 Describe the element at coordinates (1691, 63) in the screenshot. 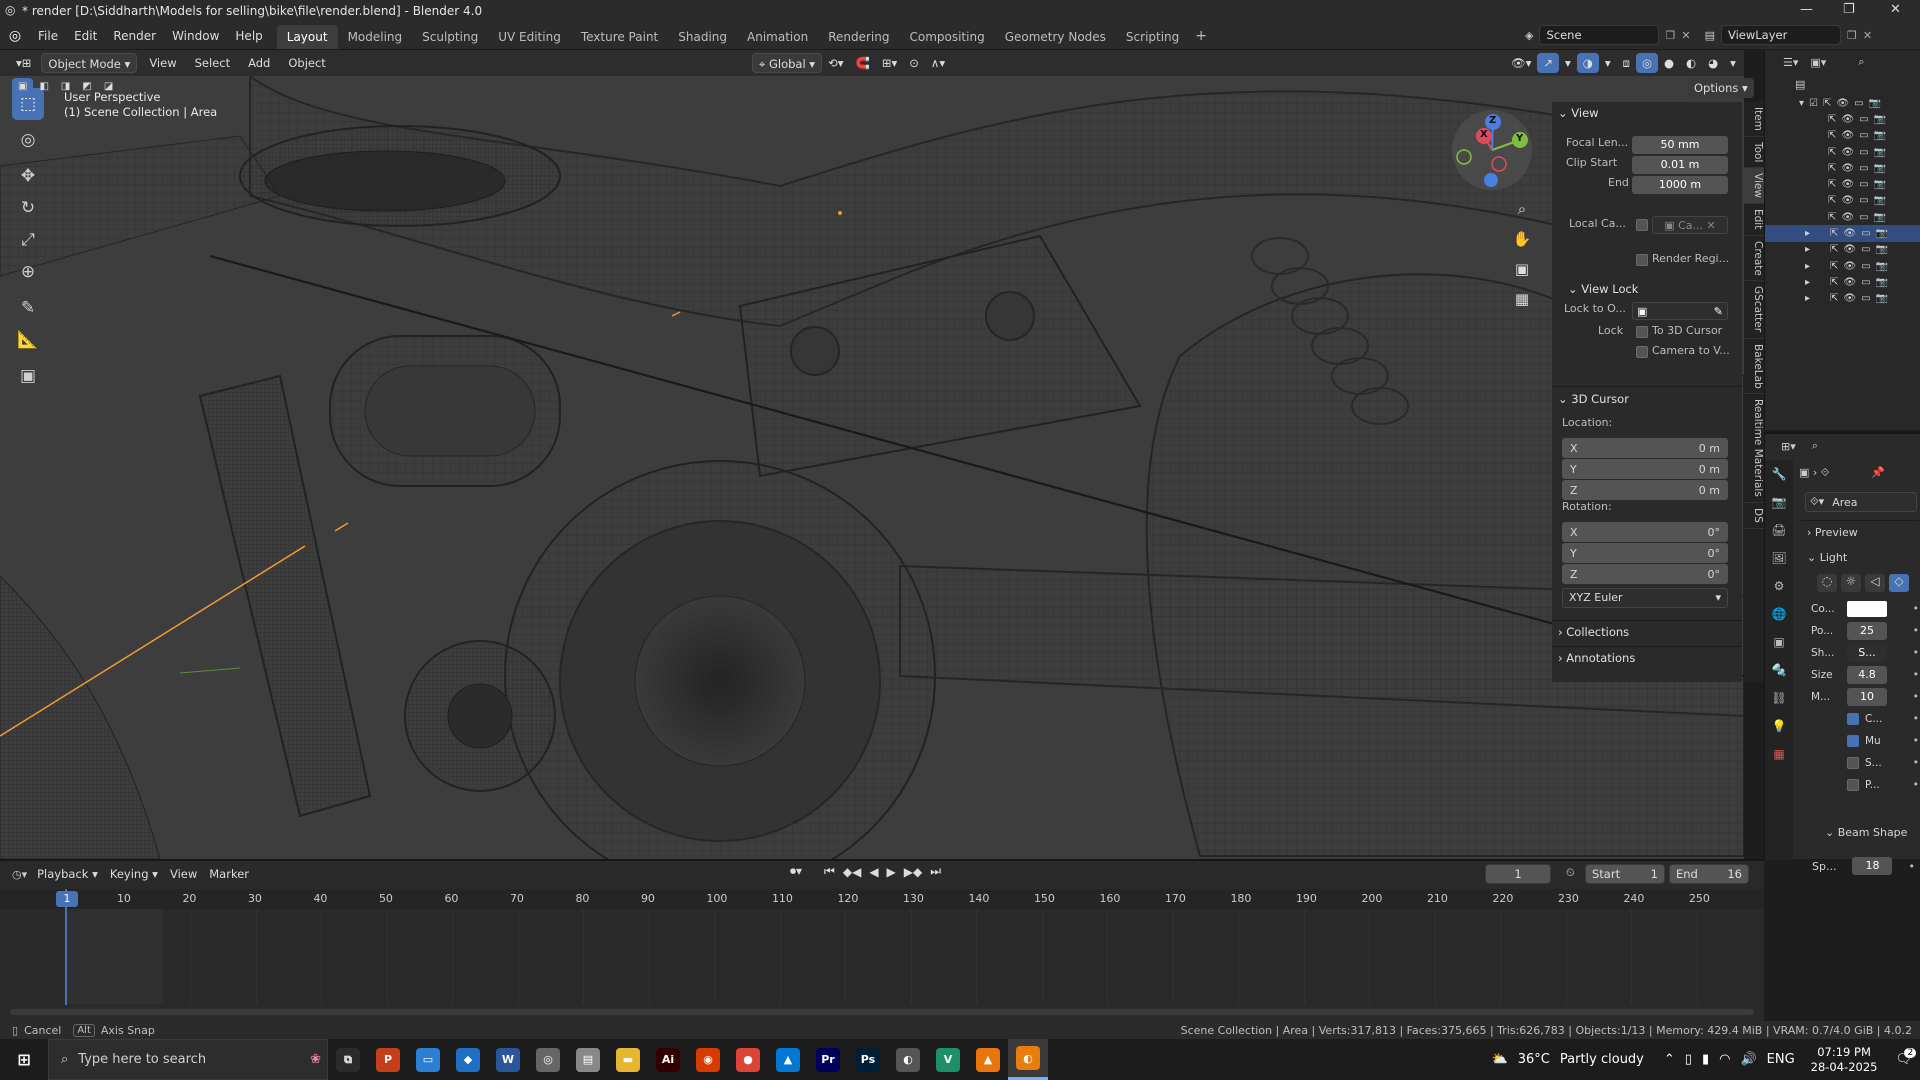

I see `material-shading-icon: ◐` at that location.